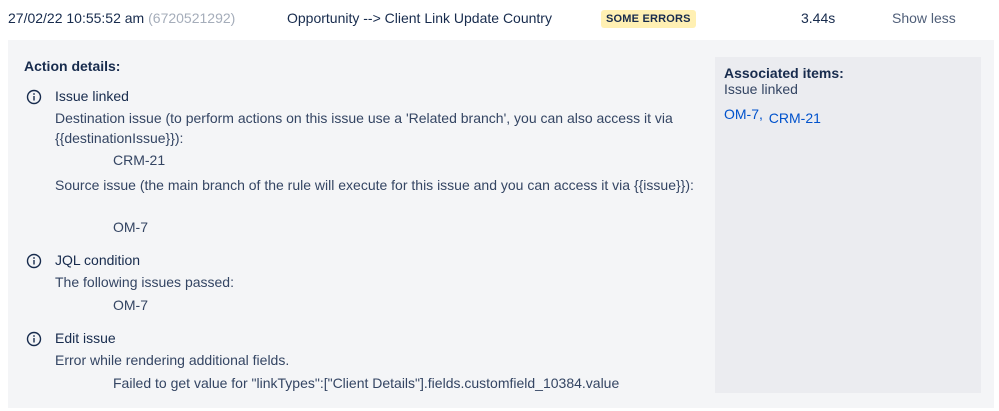 This screenshot has height=411, width=999. I want to click on status-badge: SOME ERRORS, so click(648, 19).